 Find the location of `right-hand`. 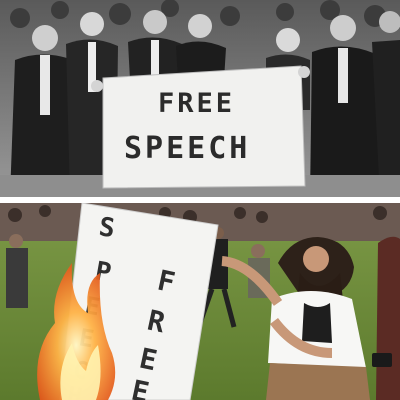

right-hand is located at coordinates (304, 72).